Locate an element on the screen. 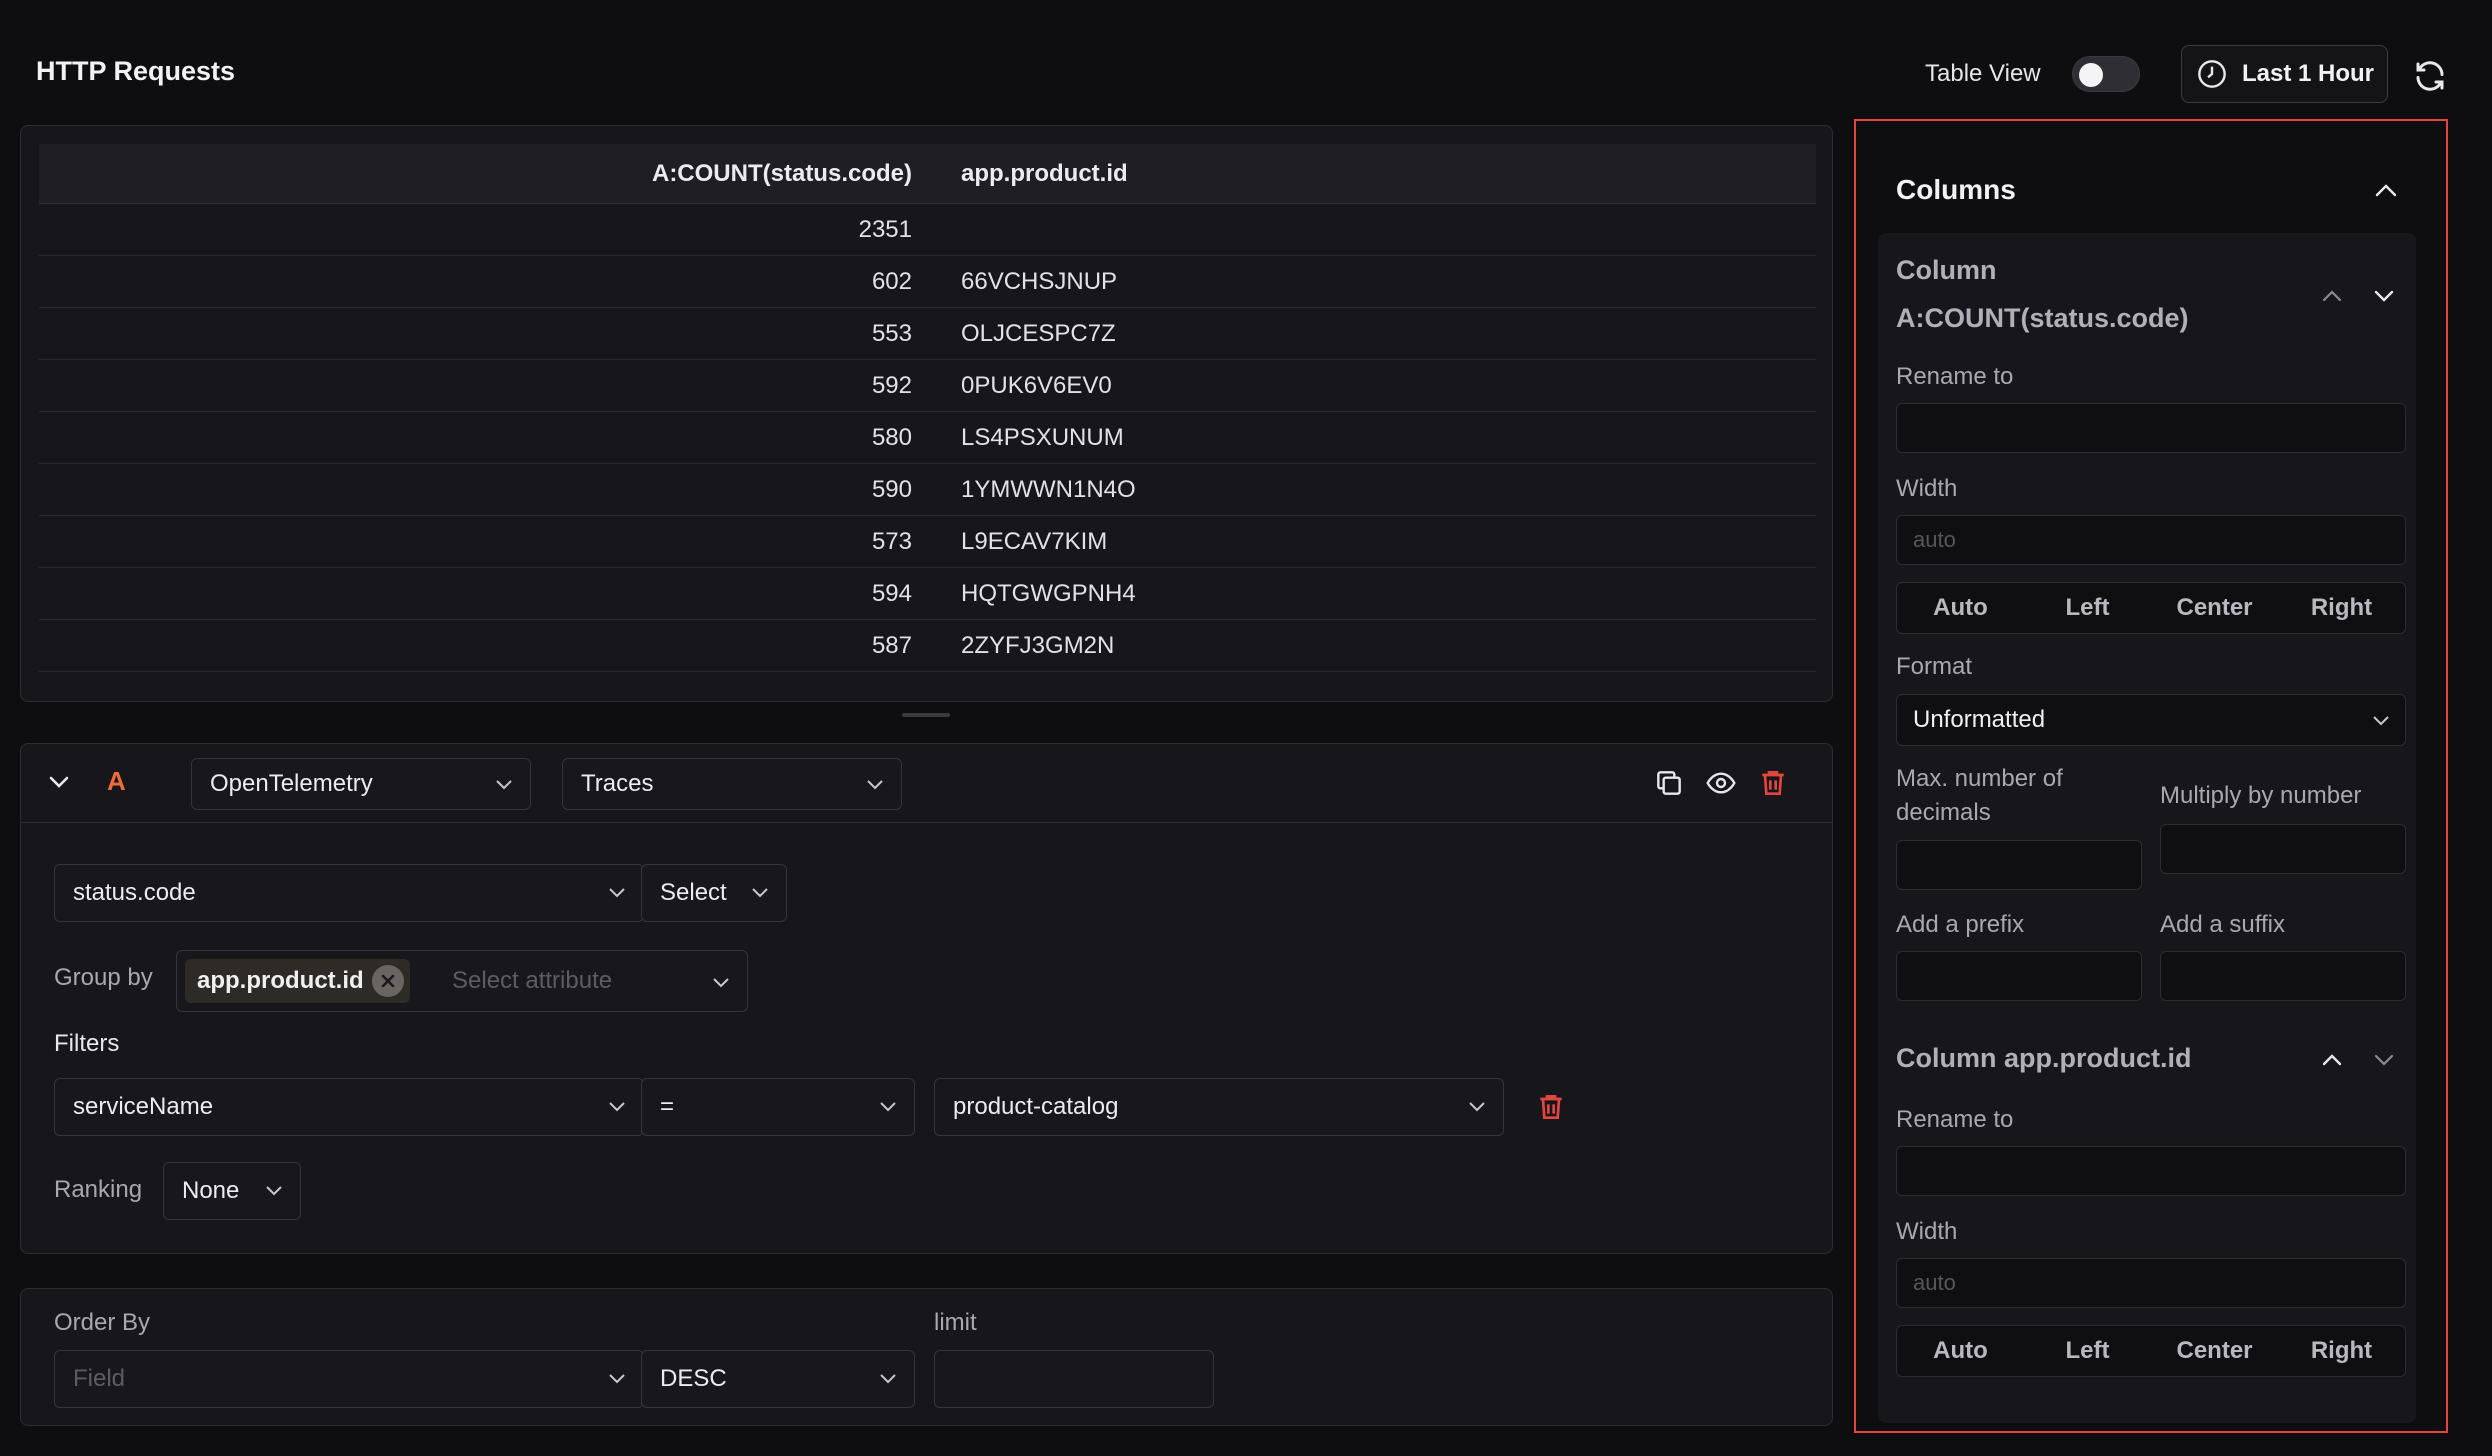 This screenshot has height=1456, width=2492. cell-count: 602 is located at coordinates (891, 281).